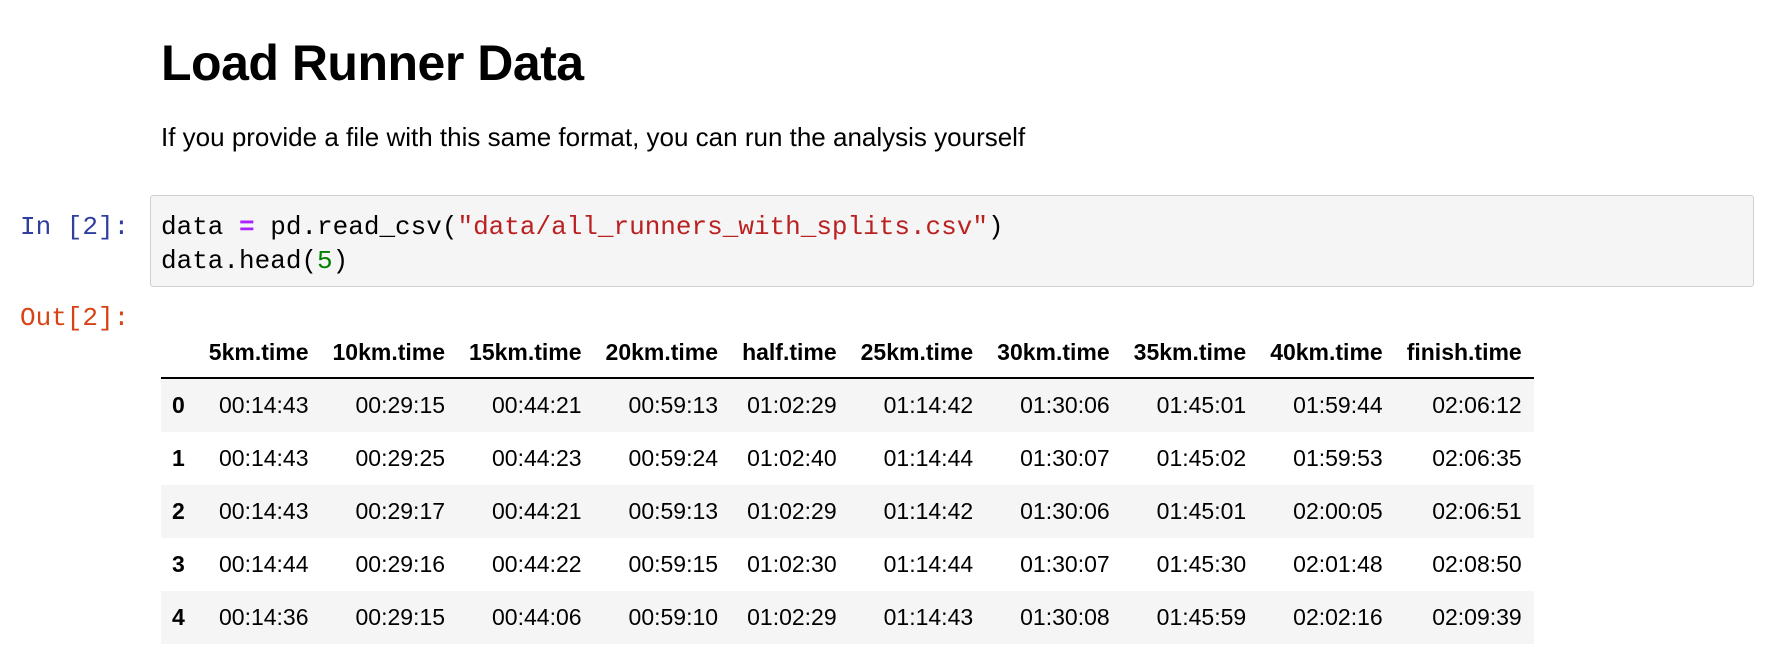  I want to click on table-cell: 02:06:35, so click(1477, 458).